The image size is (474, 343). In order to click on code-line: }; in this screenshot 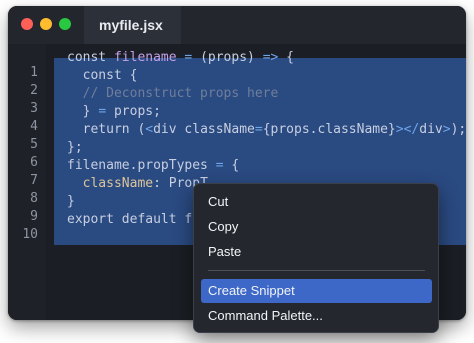, I will do `click(75, 148)`.